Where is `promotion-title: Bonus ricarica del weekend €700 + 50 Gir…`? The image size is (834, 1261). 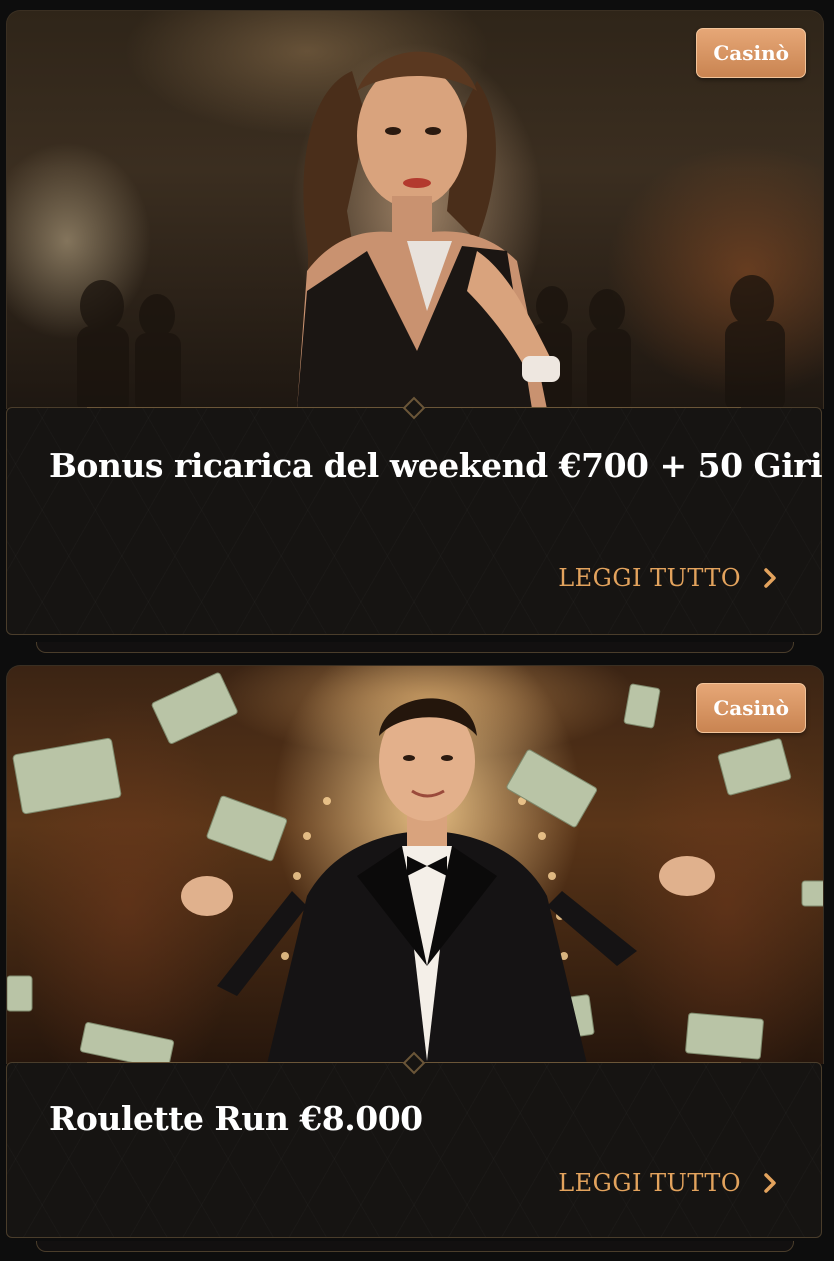 promotion-title: Bonus ricarica del weekend €700 + 50 Gir… is located at coordinates (436, 465).